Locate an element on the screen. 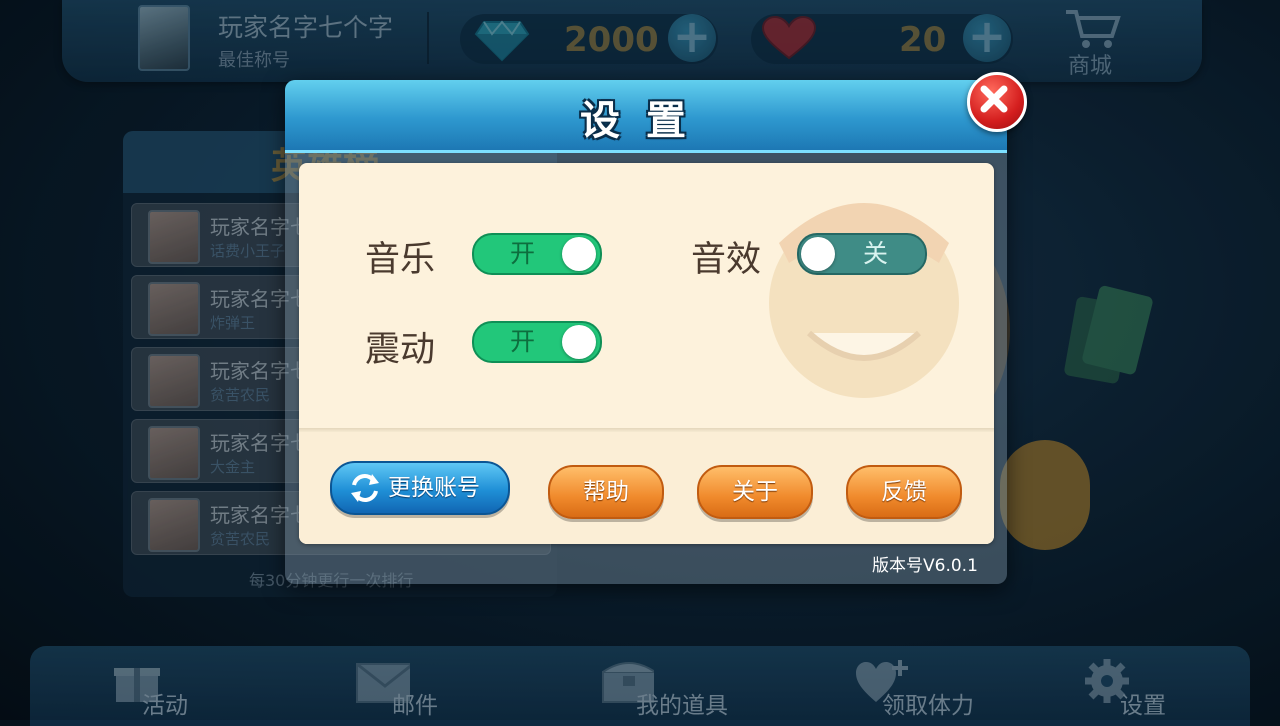 The image size is (1280, 726). settings-dialog-header: 设置 is located at coordinates (646, 116).